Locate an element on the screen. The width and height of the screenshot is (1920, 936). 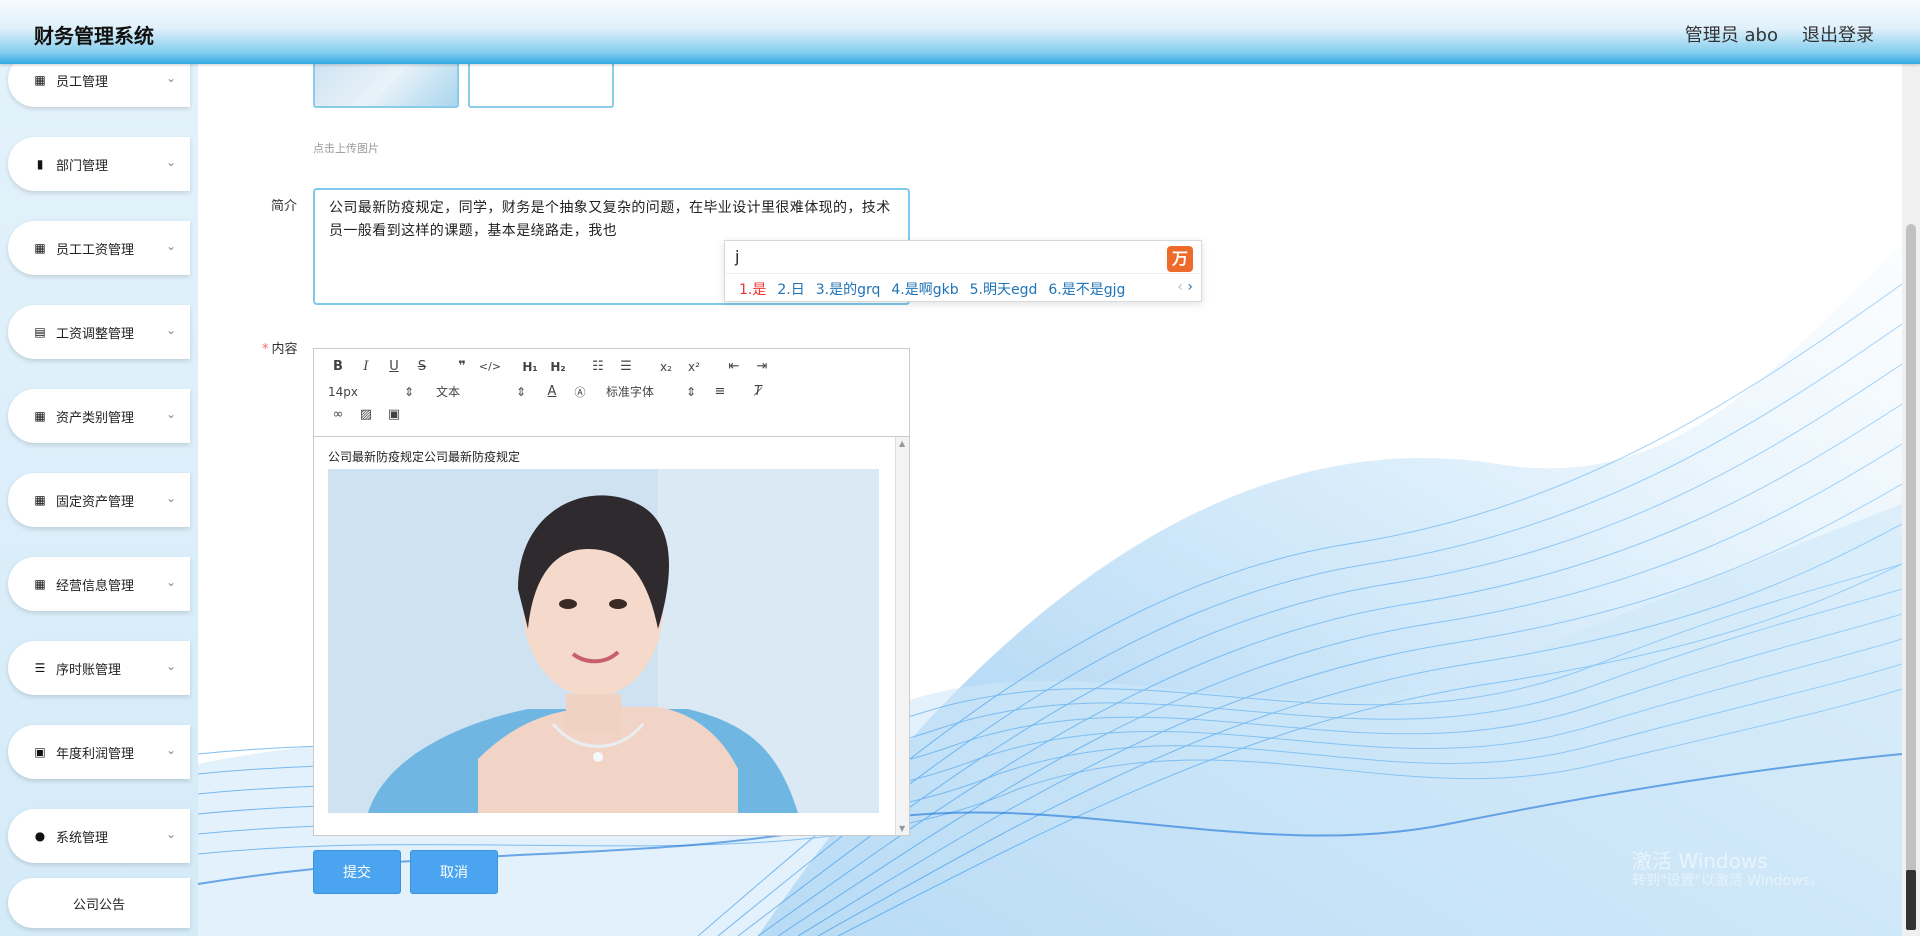
content-label: * 内容 is located at coordinates (280, 347).